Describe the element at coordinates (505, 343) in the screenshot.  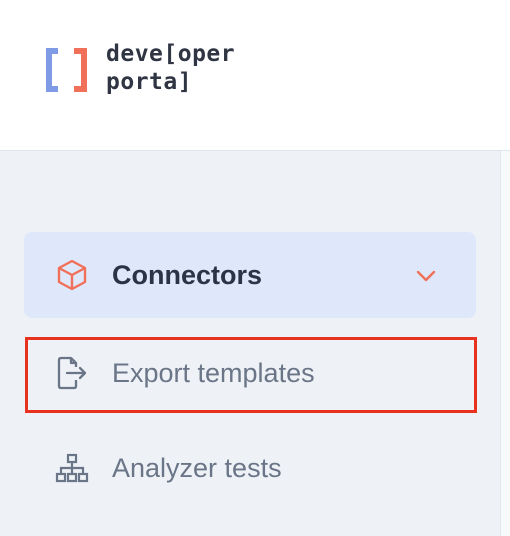
I see `scrollbar-rail` at that location.